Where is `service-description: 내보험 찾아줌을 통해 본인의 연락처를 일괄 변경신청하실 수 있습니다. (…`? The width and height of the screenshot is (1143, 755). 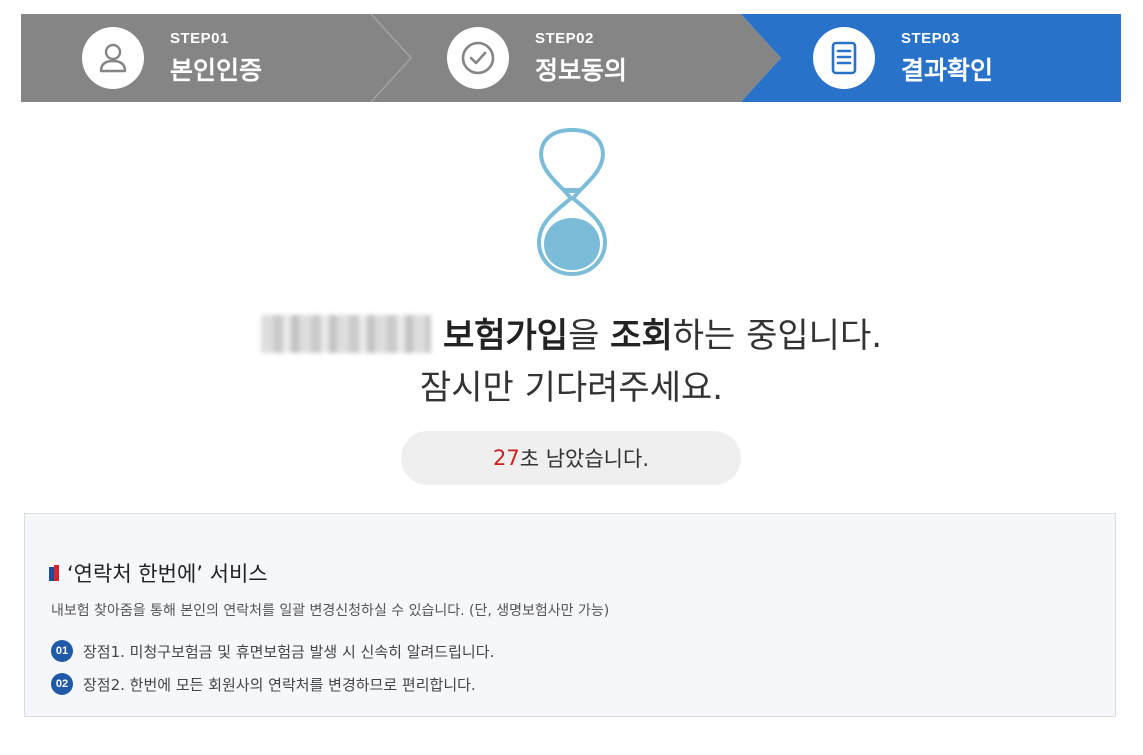
service-description: 내보험 찾아줌을 통해 본인의 연락처를 일괄 변경신청하실 수 있습니다. (… is located at coordinates (330, 611).